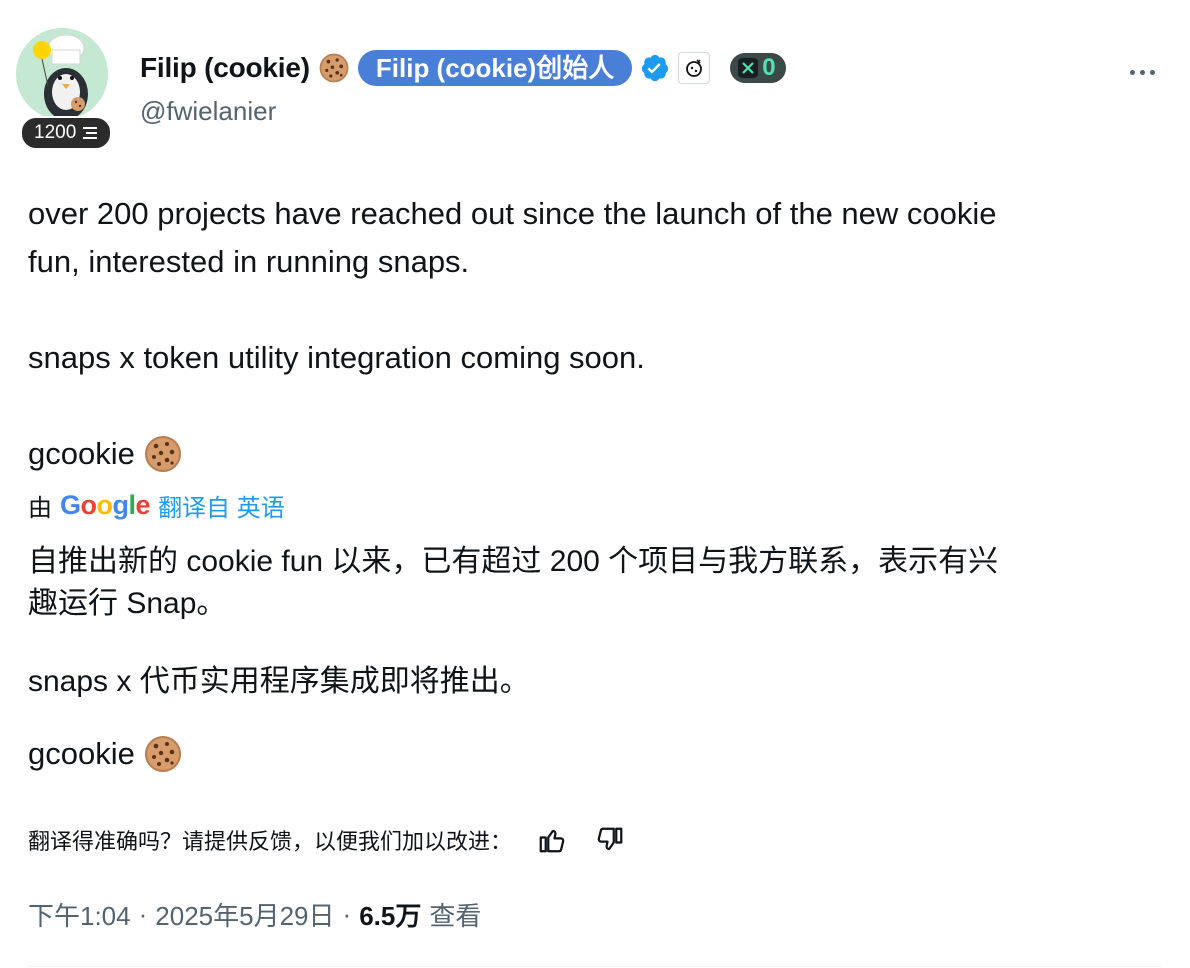 The height and width of the screenshot is (968, 1190). I want to click on translation-prefix: 由, so click(40, 508).